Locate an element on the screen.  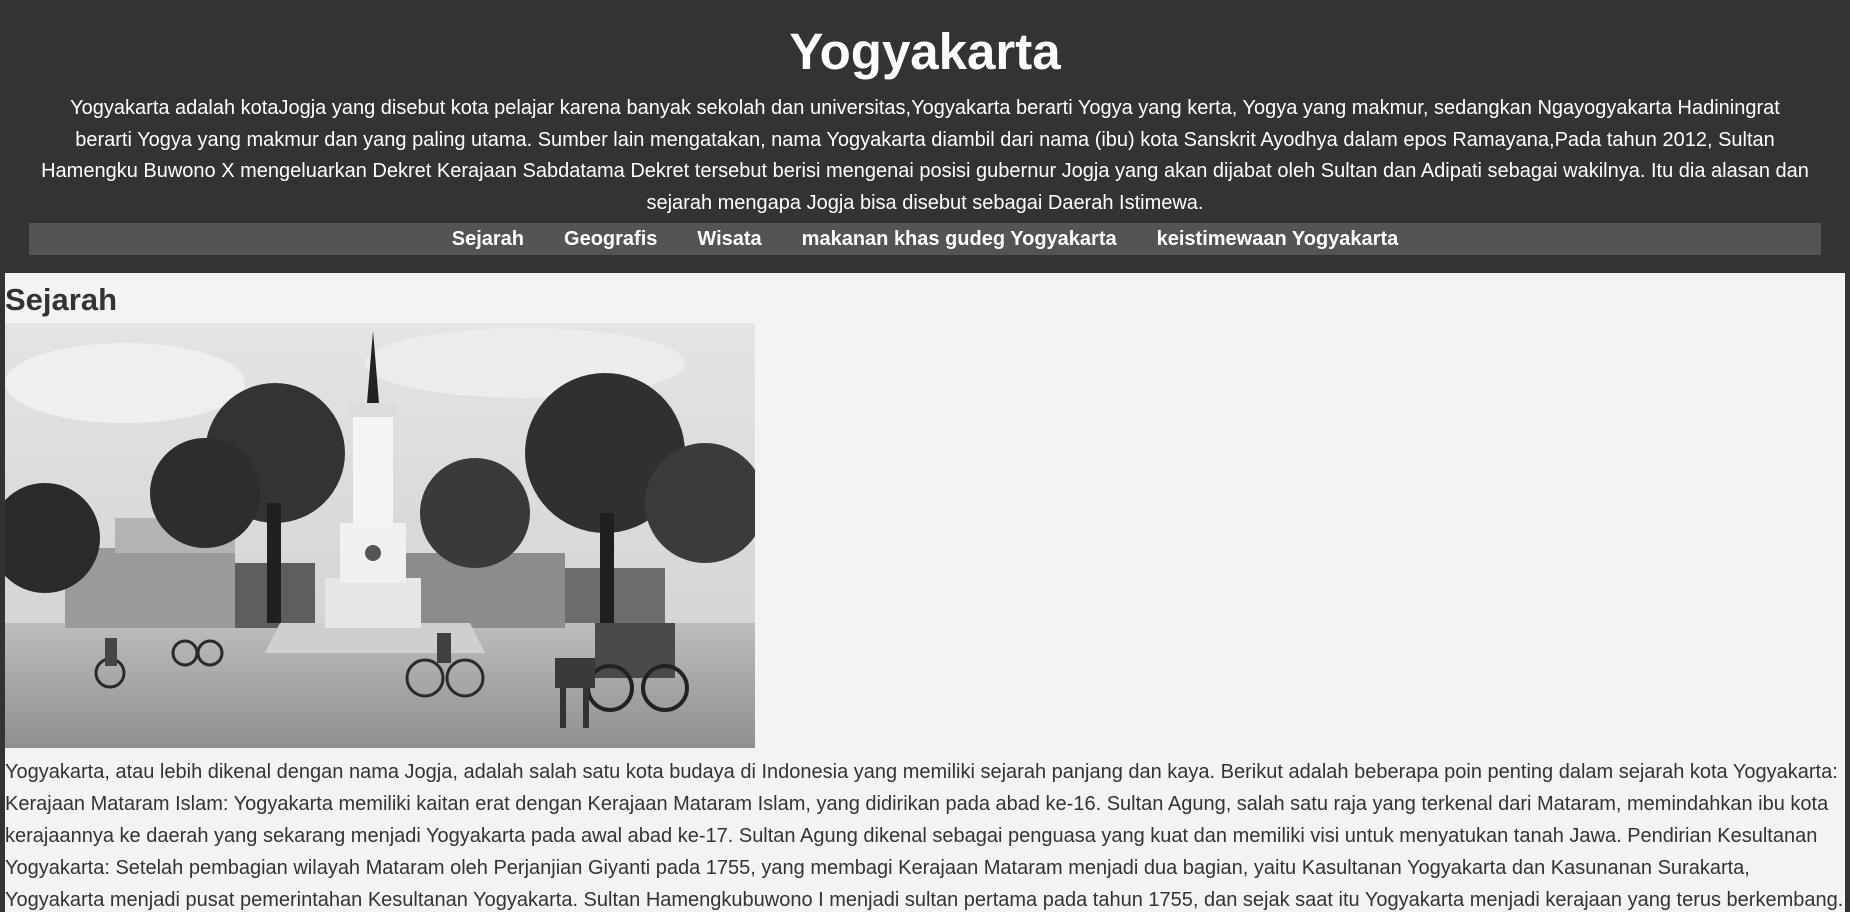
nav-link-geografis: Geografis is located at coordinates (610, 239).